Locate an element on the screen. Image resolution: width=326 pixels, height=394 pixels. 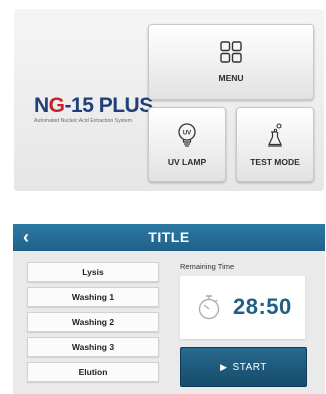
timer-display: 28:50 is located at coordinates (242, 307).